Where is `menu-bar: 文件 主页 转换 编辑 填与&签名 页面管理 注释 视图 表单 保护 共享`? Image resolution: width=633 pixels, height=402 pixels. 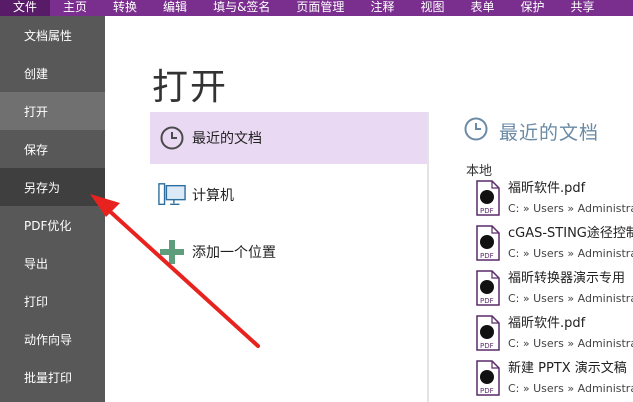 menu-bar: 文件 主页 转换 编辑 填与&签名 页面管理 注释 视图 表单 保护 共享 is located at coordinates (316, 8).